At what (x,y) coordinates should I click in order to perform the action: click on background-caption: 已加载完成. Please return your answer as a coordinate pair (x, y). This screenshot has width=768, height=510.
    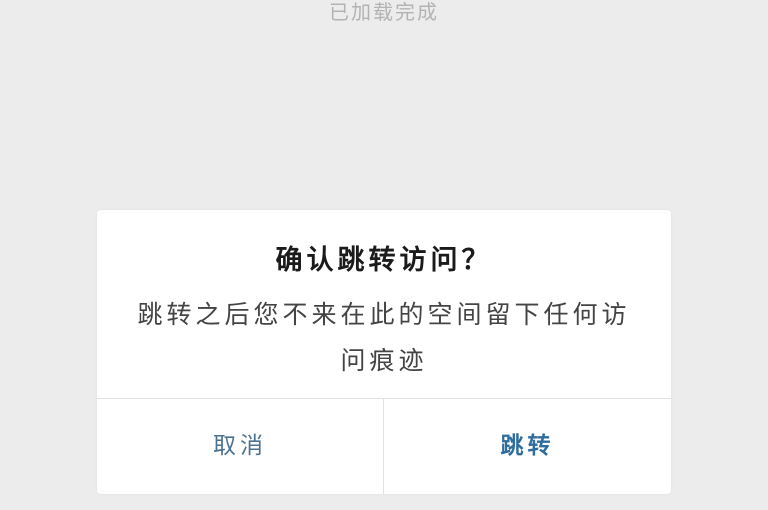
    Looking at the image, I should click on (384, 12).